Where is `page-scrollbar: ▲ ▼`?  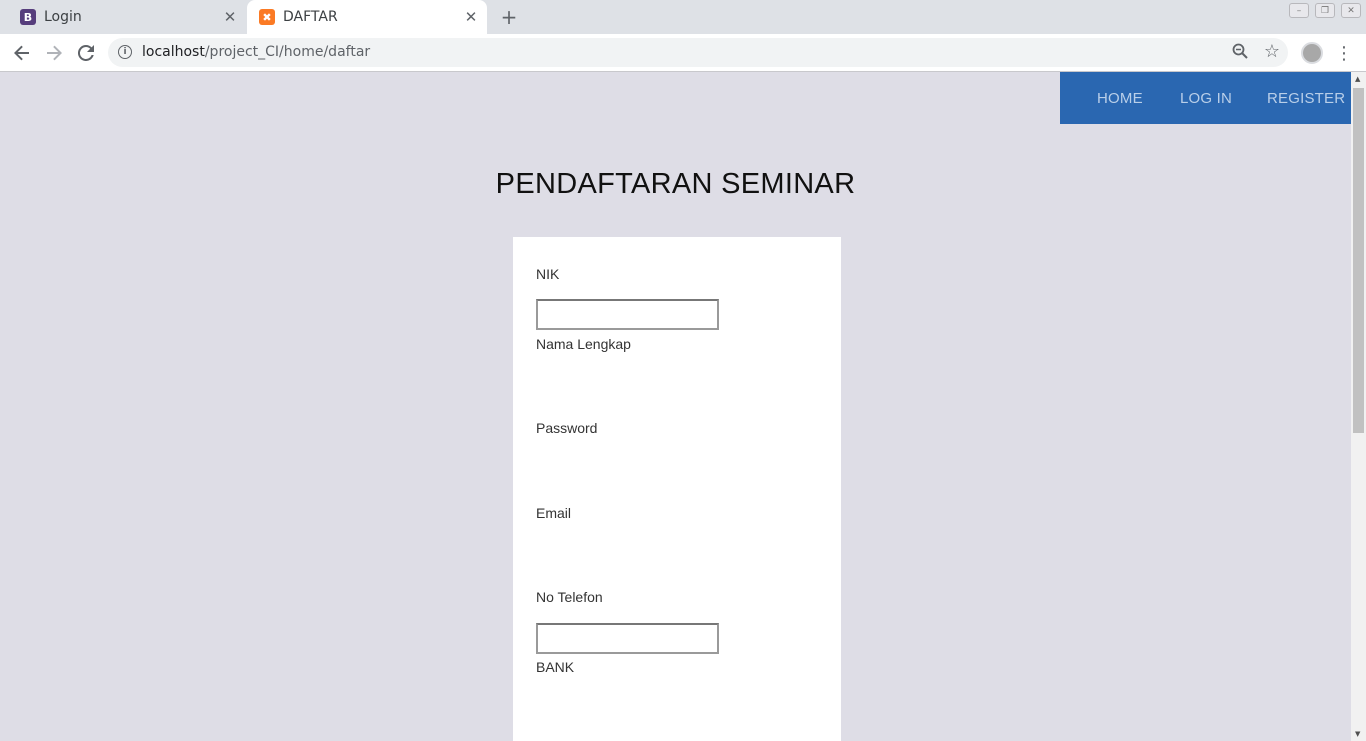 page-scrollbar: ▲ ▼ is located at coordinates (1358, 406).